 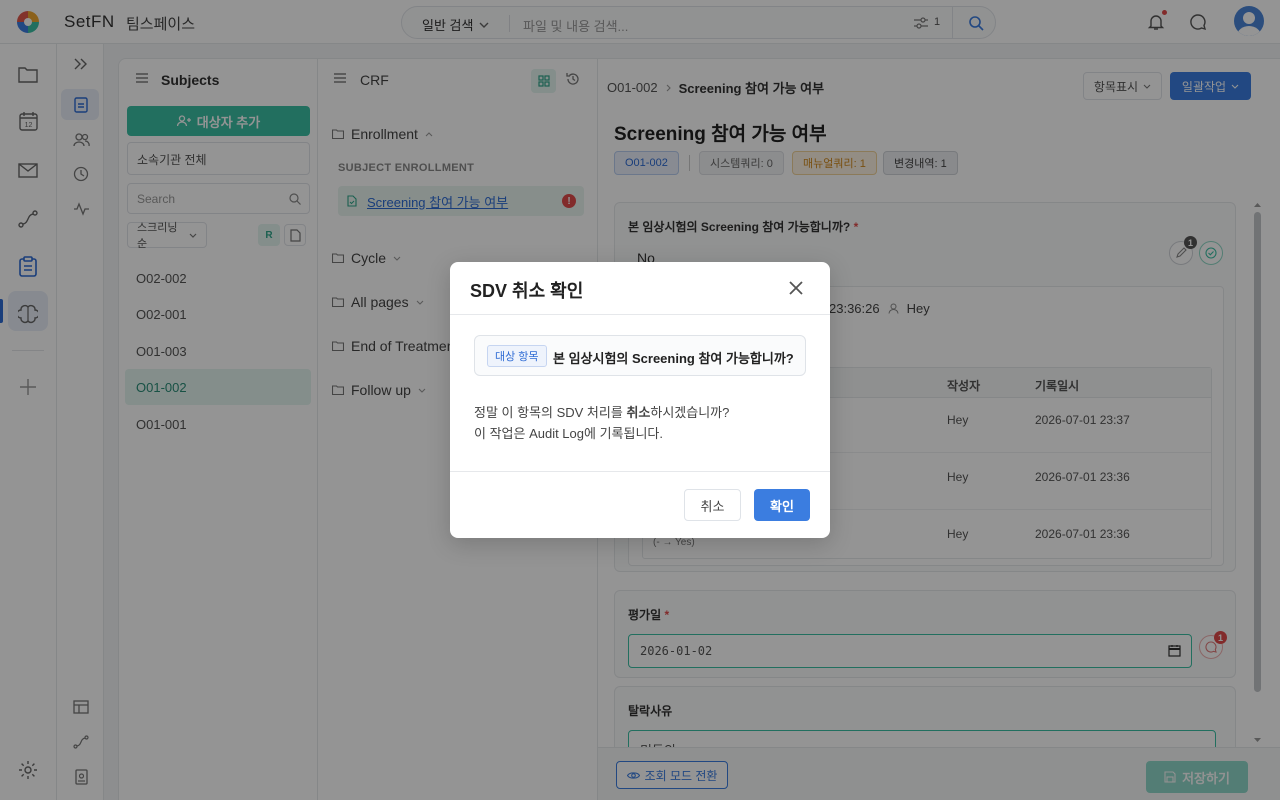 I want to click on target-item-box: 대상 항목 본 임상시험의 Screening 참여 가능합니까?, so click(x=640, y=355).